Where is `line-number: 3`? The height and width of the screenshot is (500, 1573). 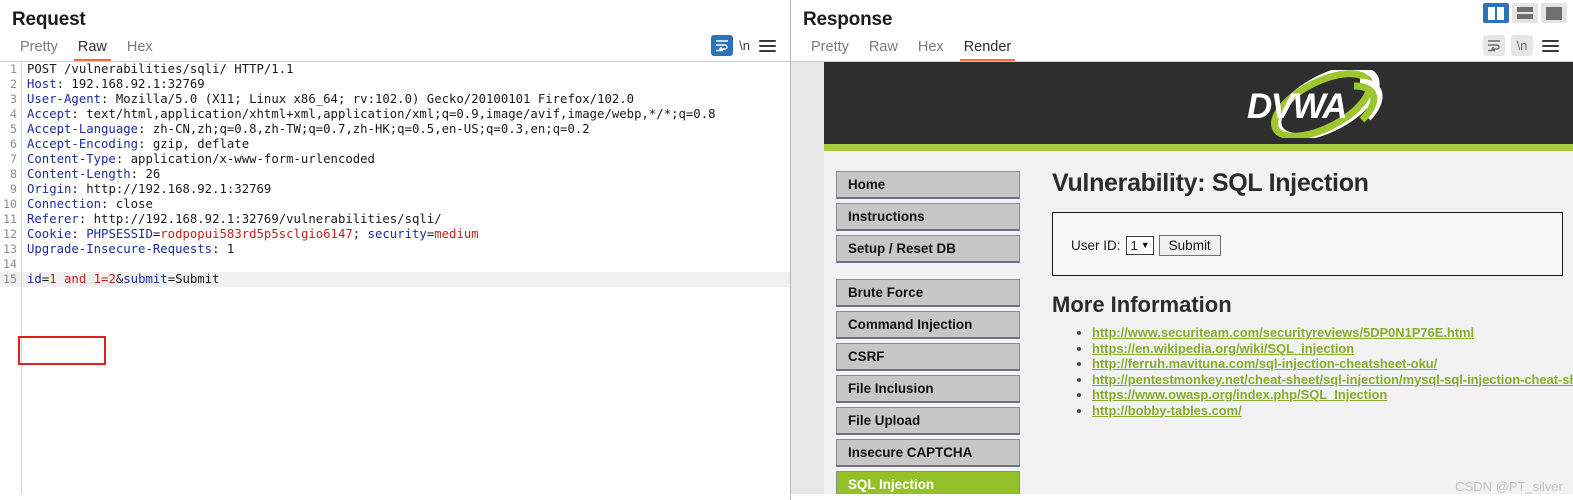 line-number: 3 is located at coordinates (13, 99).